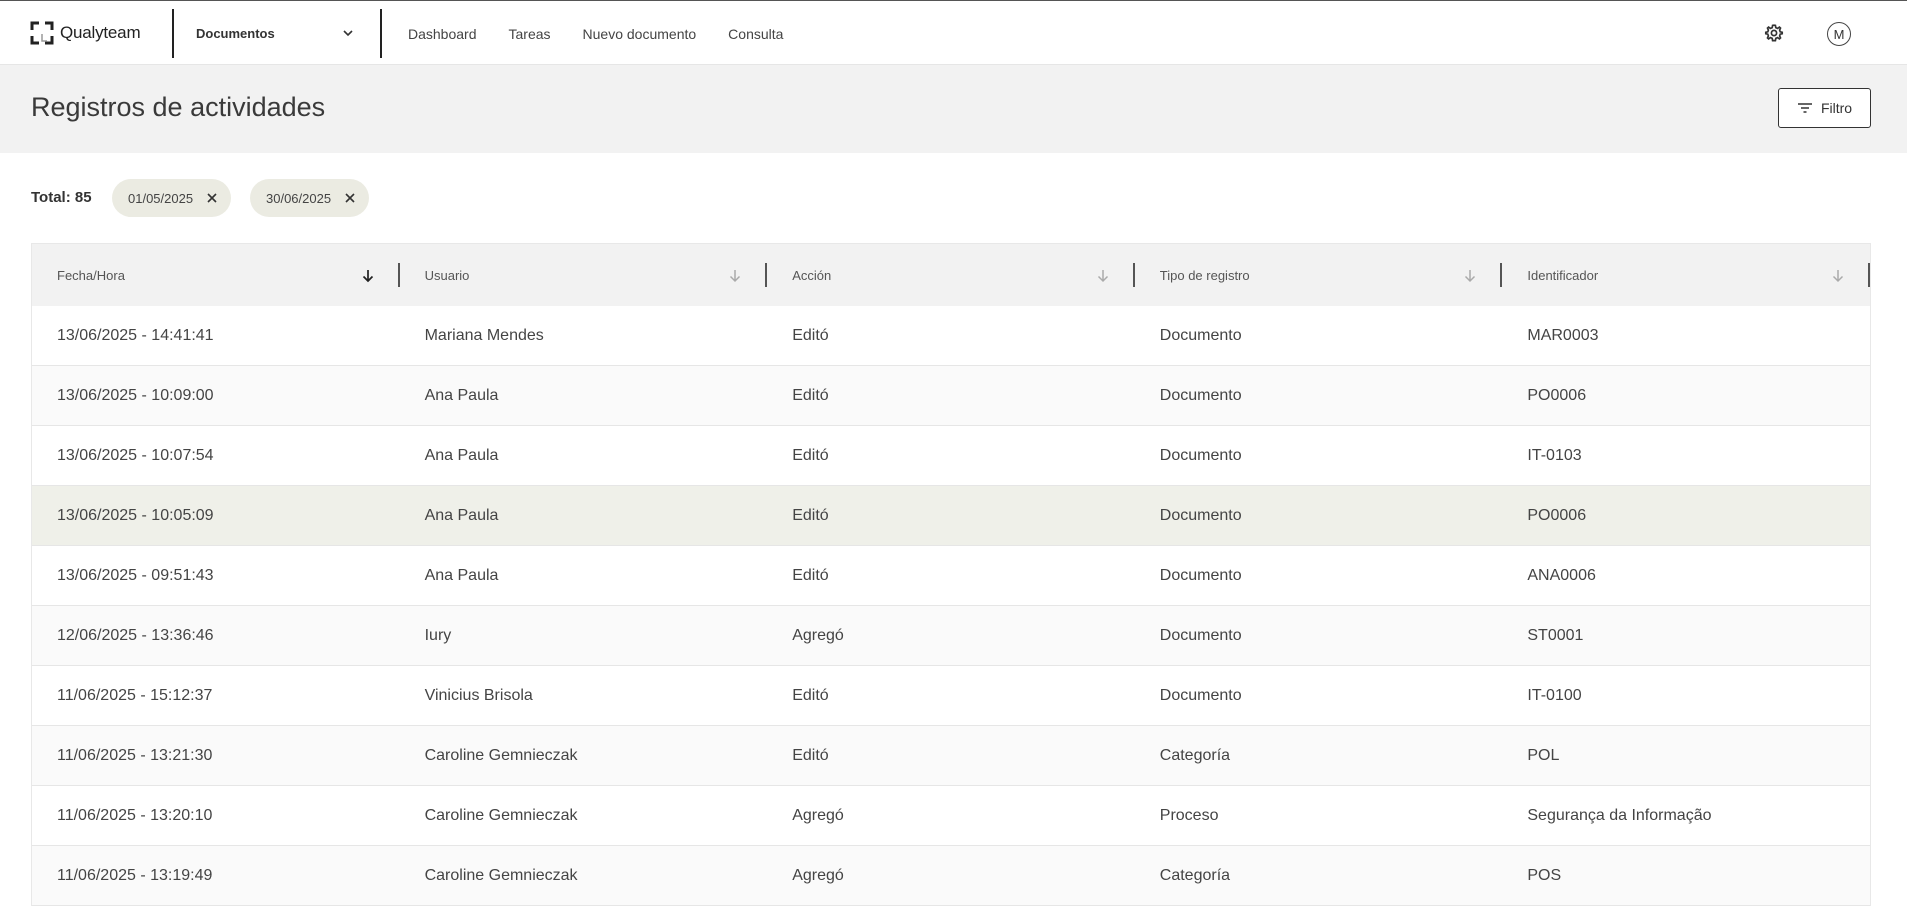  I want to click on cell-identificador: MAR0003, so click(1563, 335).